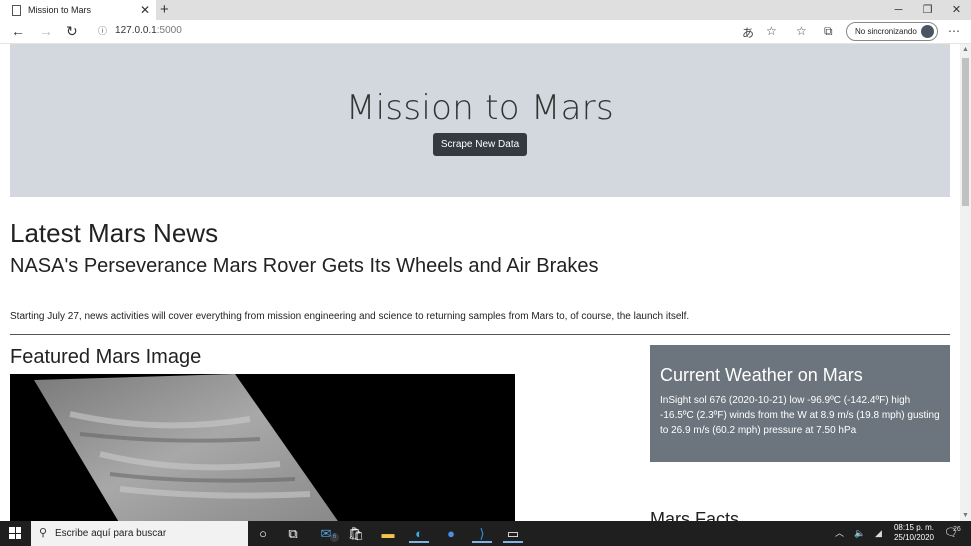 The width and height of the screenshot is (971, 546). I want to click on mail-icon: ✉ 6, so click(327, 533).